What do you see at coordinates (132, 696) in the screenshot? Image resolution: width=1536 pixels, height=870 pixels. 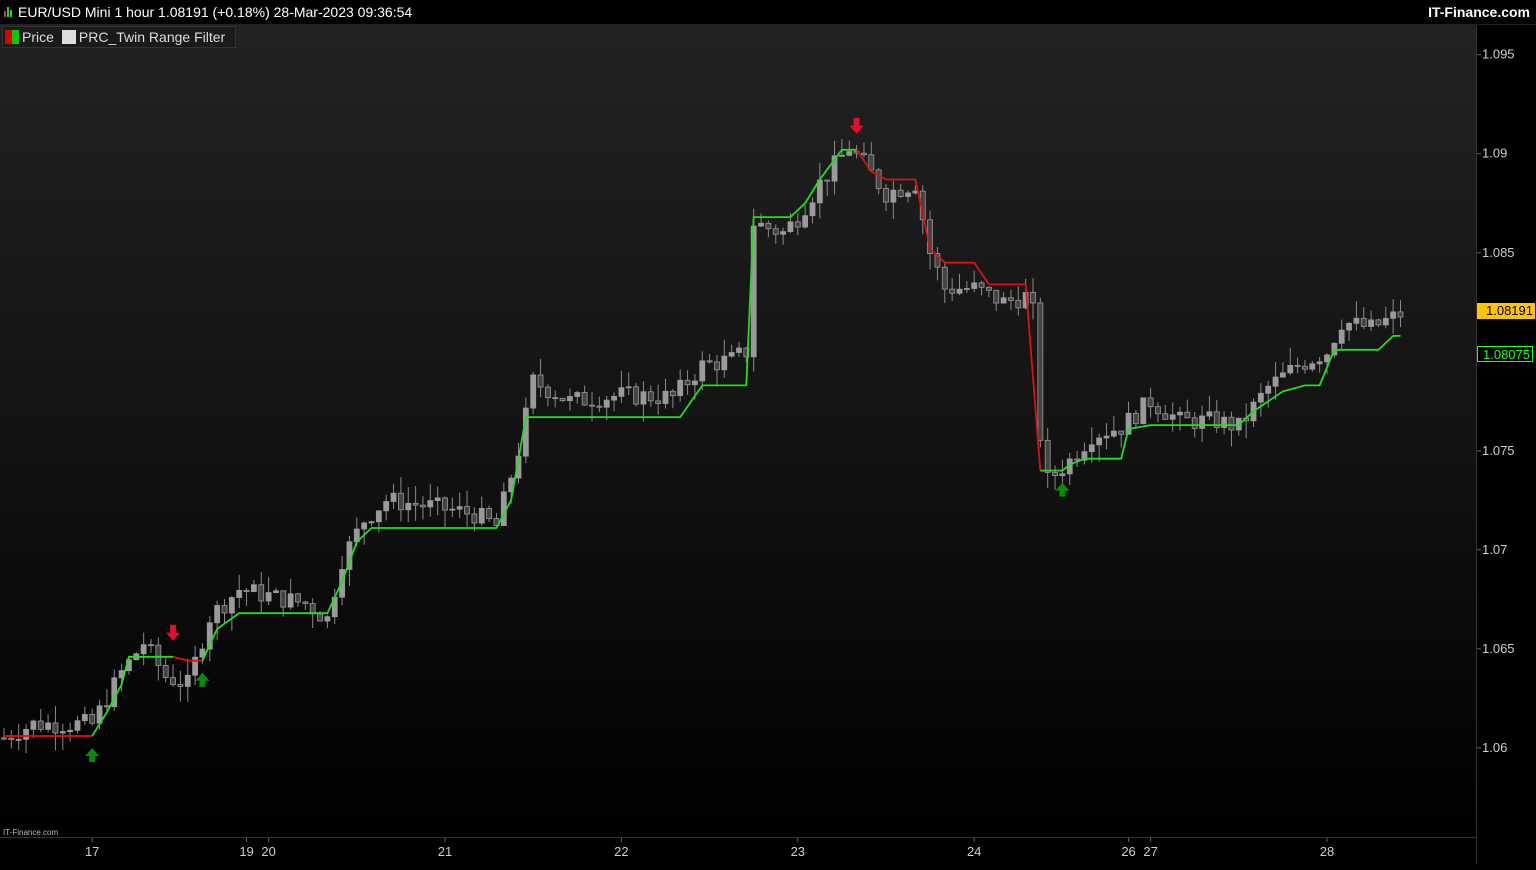 I see `filter-segment-up` at bounding box center [132, 696].